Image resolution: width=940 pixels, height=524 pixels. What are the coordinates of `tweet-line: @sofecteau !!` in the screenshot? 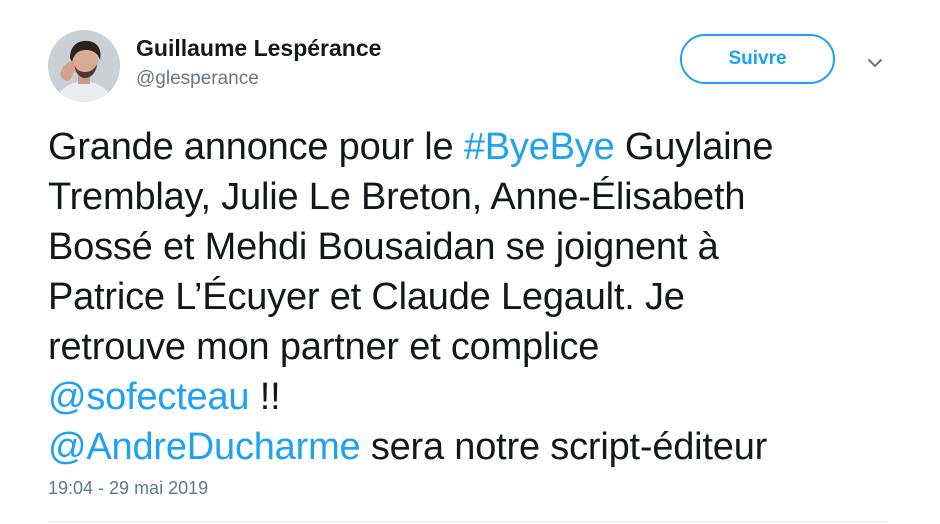 It's located at (478, 397).